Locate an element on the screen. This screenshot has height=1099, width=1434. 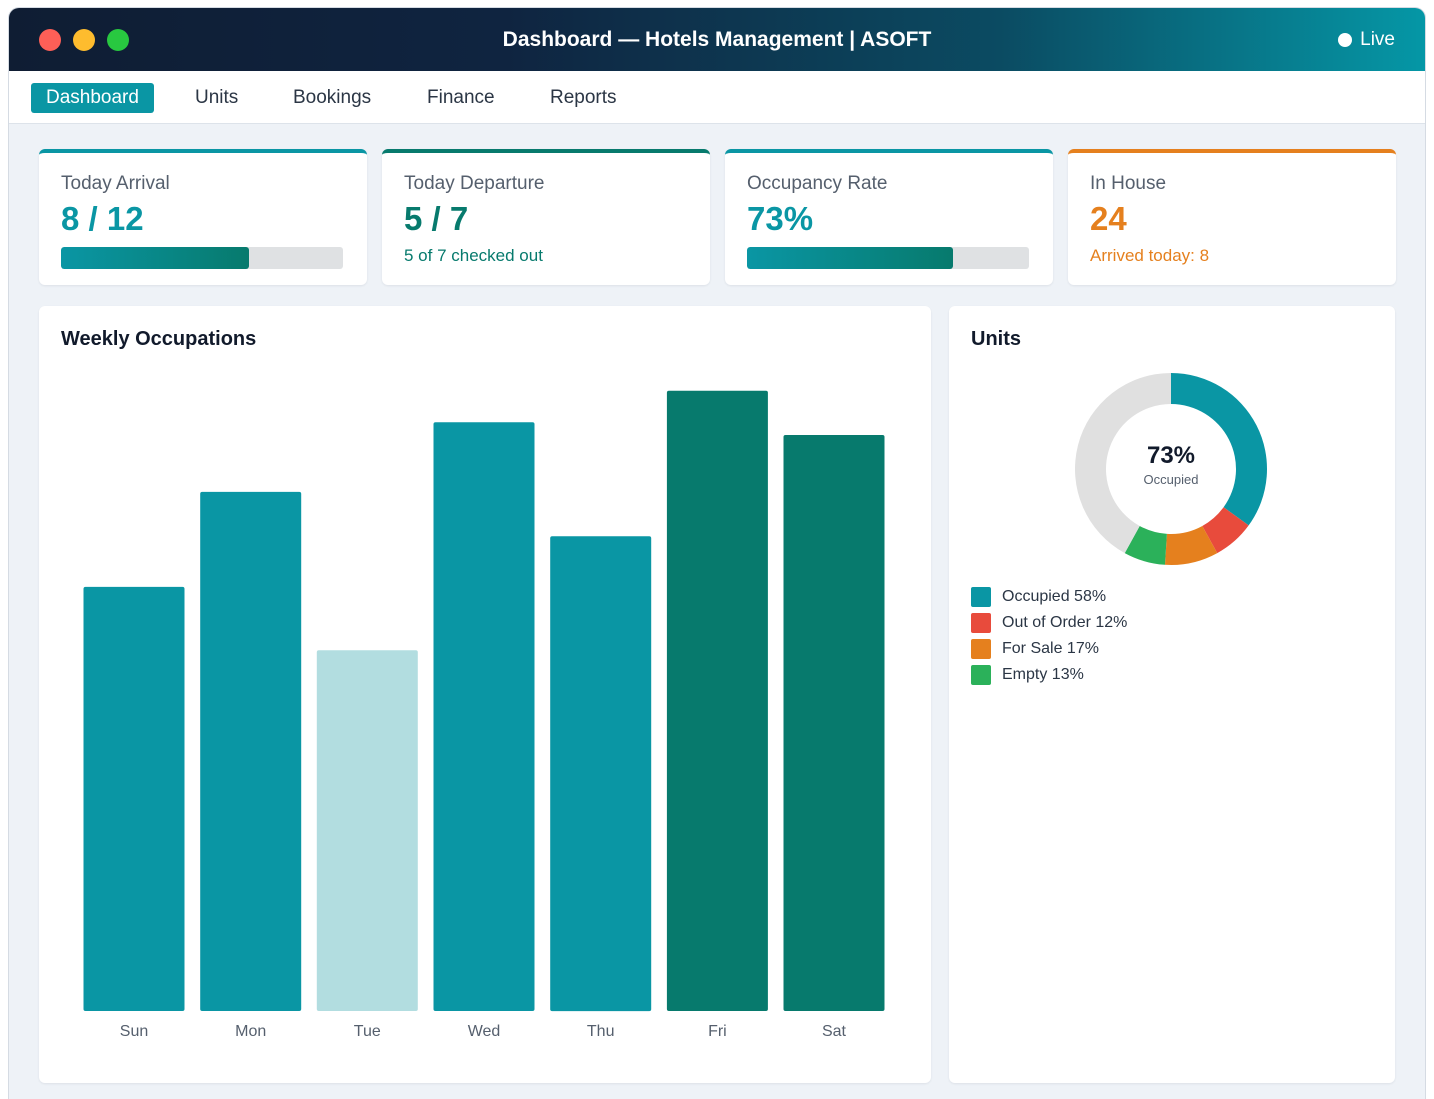
tab-bookings: Bookings is located at coordinates (332, 98).